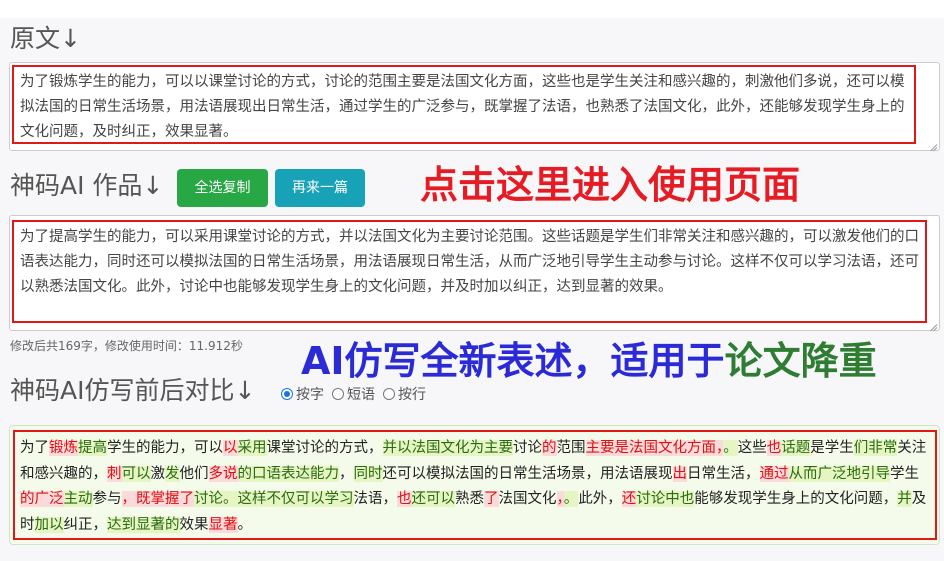 The height and width of the screenshot is (561, 944). I want to click on option-by-char: 按字, so click(302, 394).